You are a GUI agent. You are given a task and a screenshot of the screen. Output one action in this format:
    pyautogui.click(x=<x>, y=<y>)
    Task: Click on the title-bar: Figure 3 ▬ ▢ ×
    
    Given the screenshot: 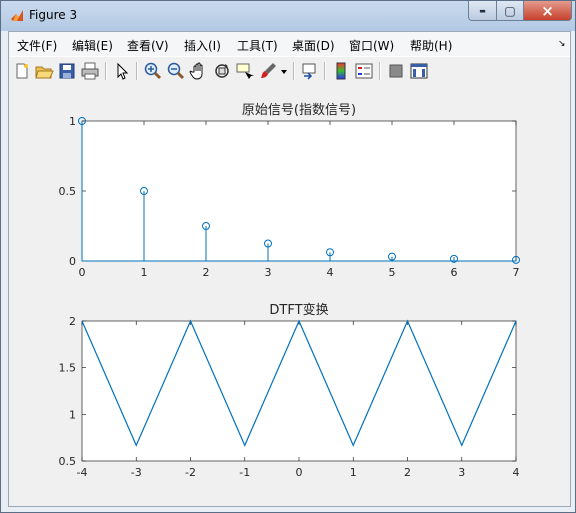 What is the action you would take?
    pyautogui.click(x=288, y=16)
    